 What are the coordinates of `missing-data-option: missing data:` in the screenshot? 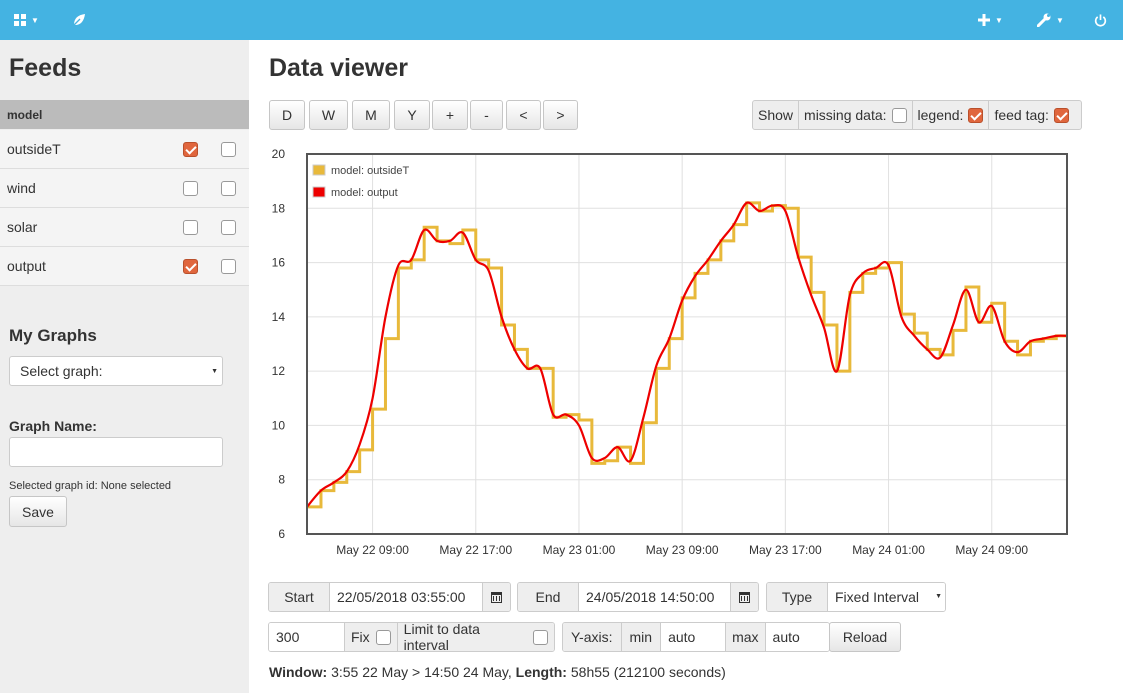 It's located at (856, 115).